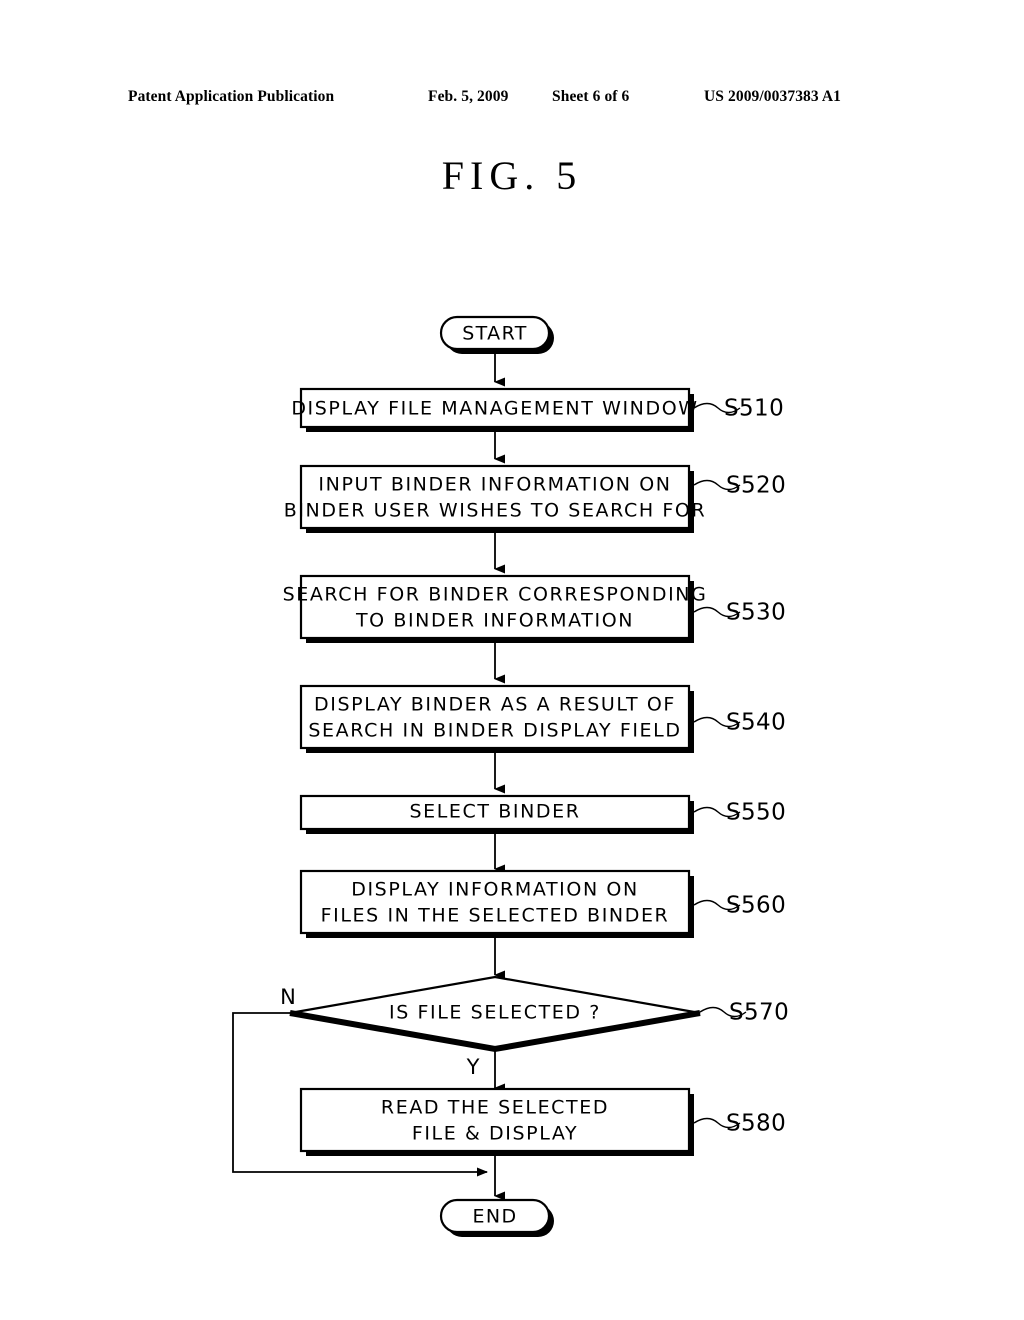 The width and height of the screenshot is (1024, 1320). I want to click on s540-ref-label: S540, so click(756, 723).